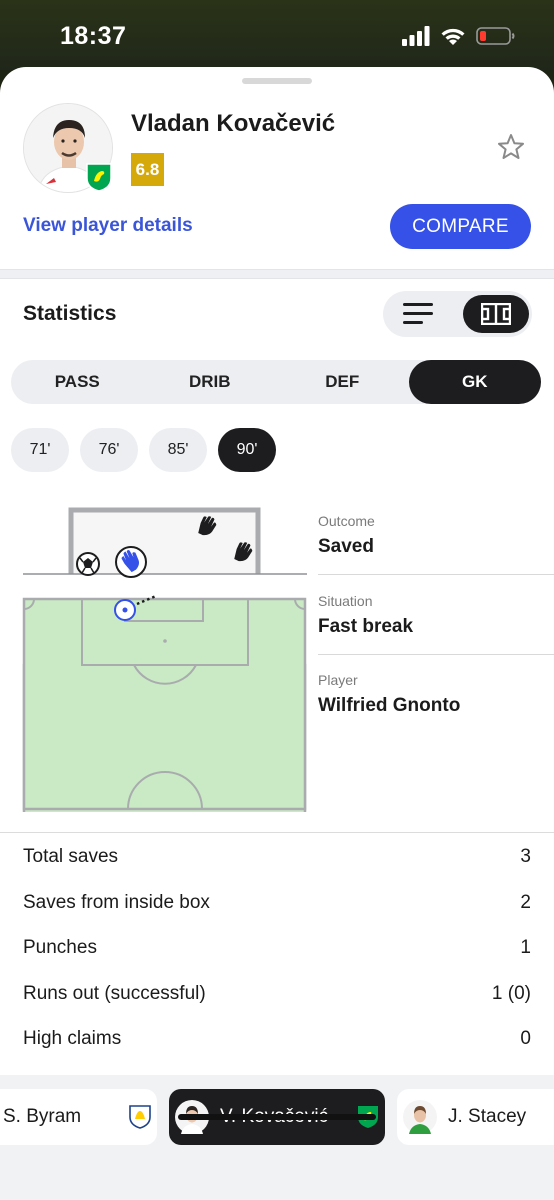 The image size is (554, 1200). Describe the element at coordinates (436, 535) in the screenshot. I see `outcome-block: Outcome Saved` at that location.